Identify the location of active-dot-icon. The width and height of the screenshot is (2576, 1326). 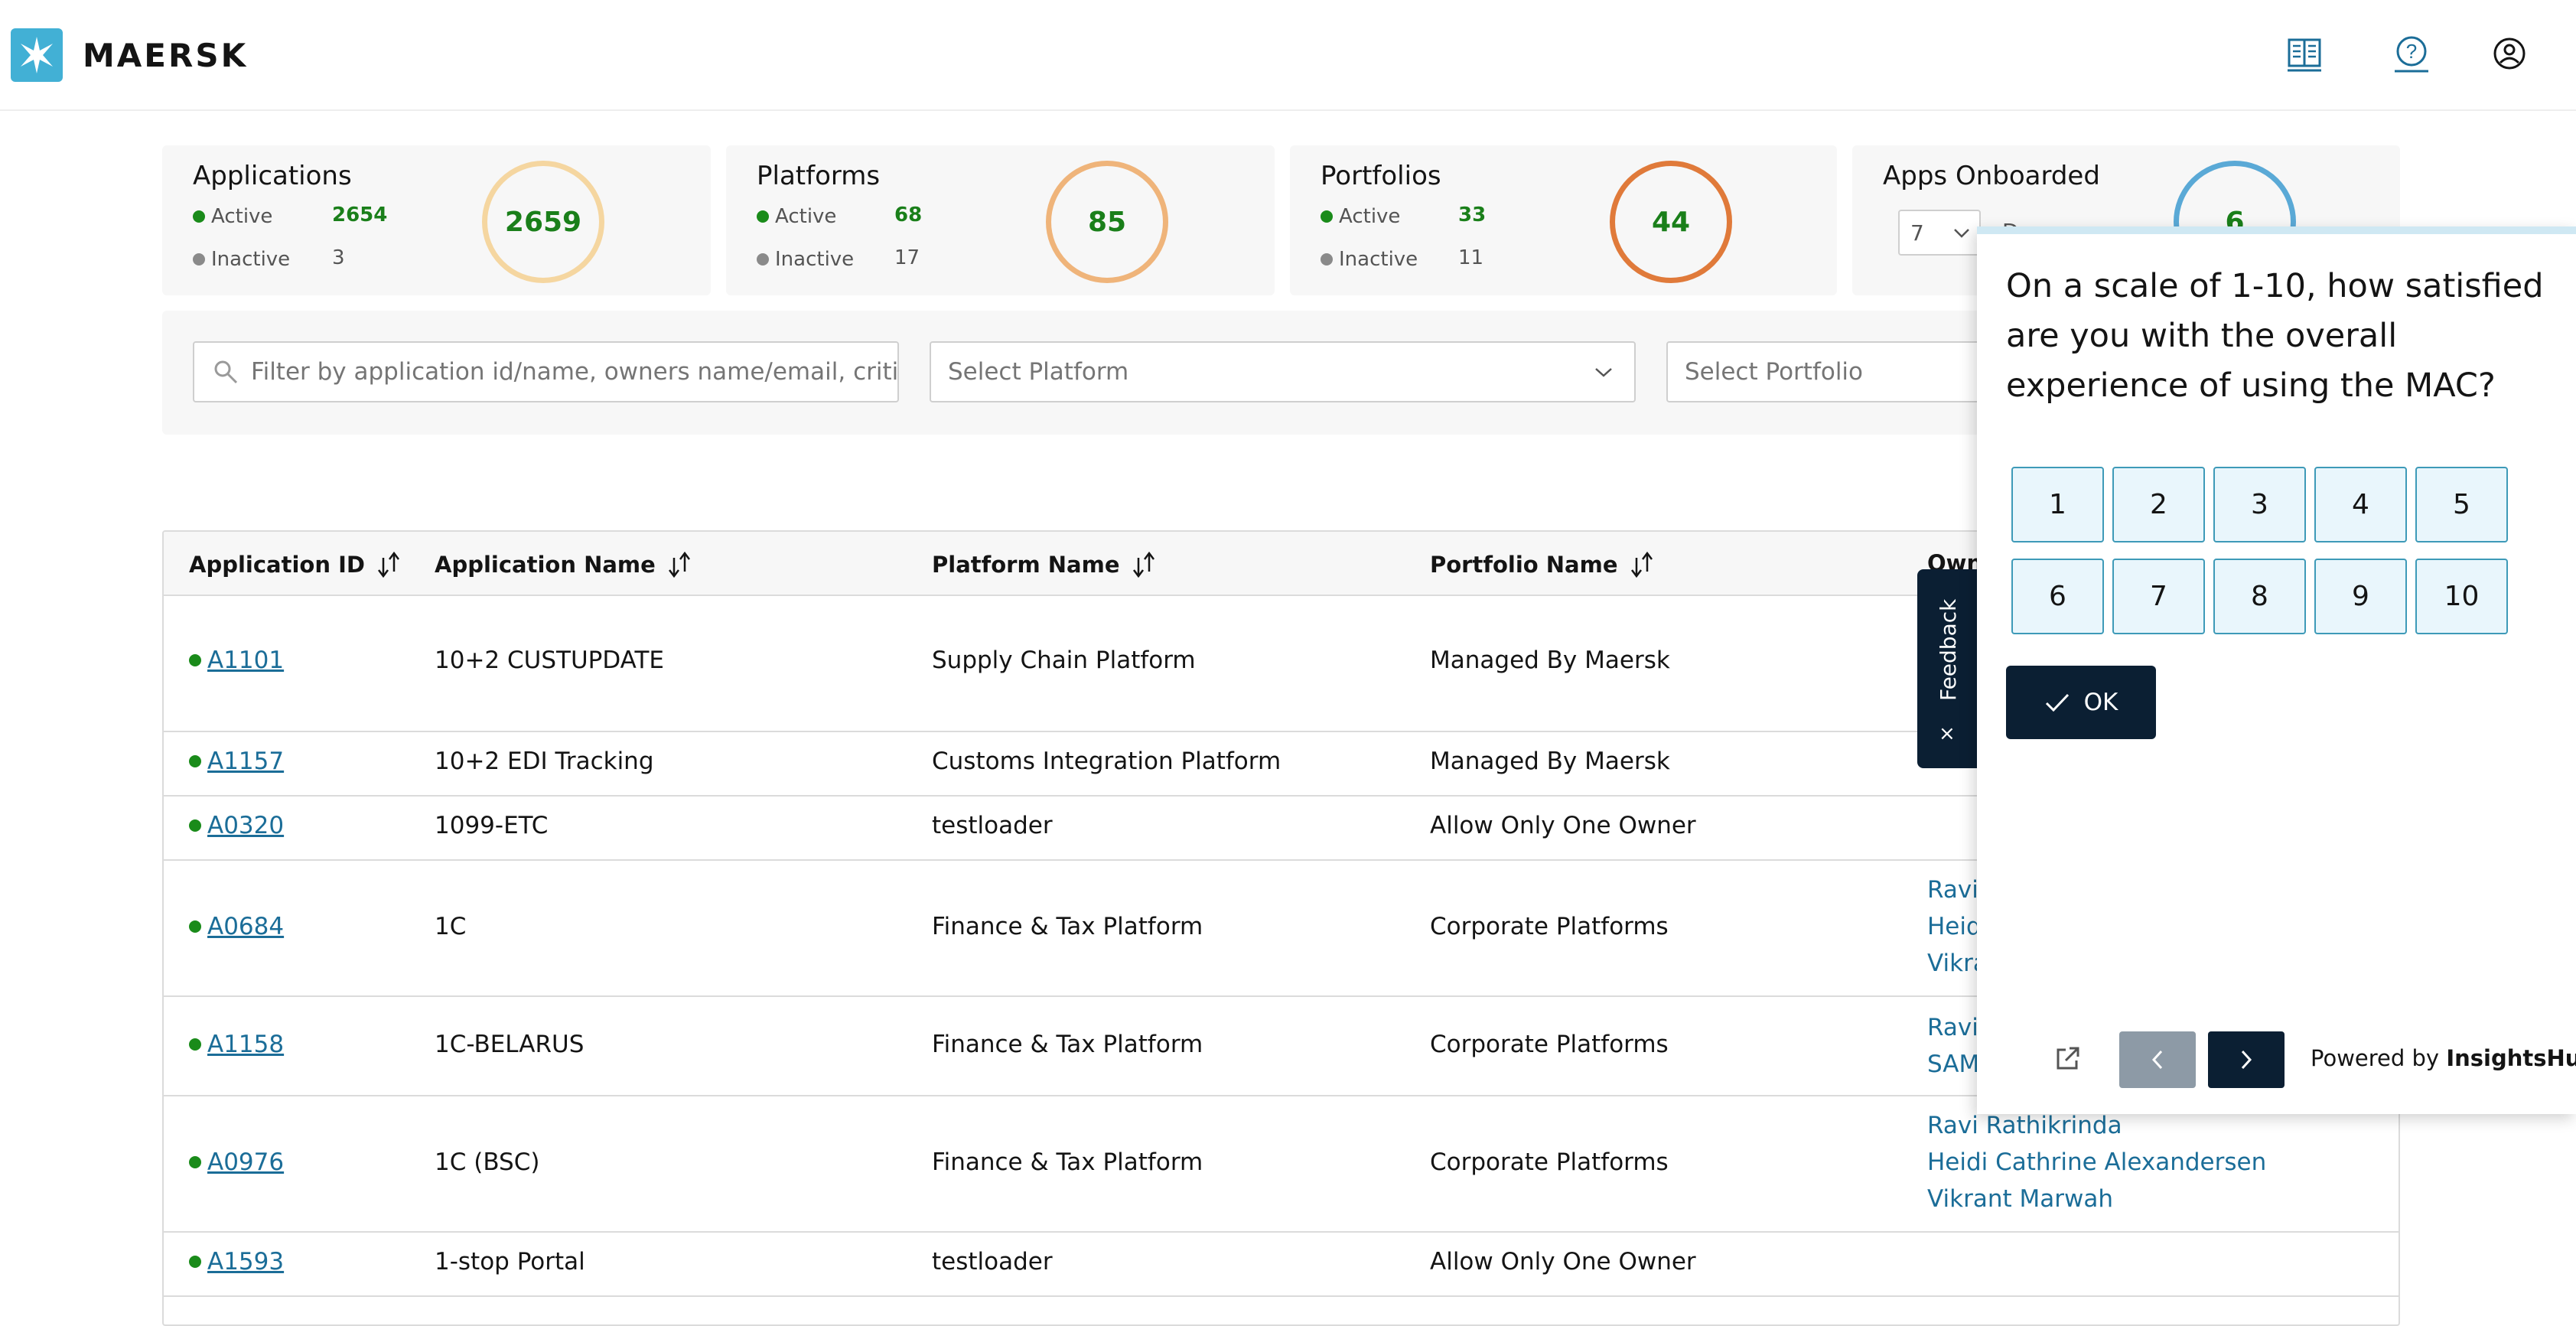
(1327, 216).